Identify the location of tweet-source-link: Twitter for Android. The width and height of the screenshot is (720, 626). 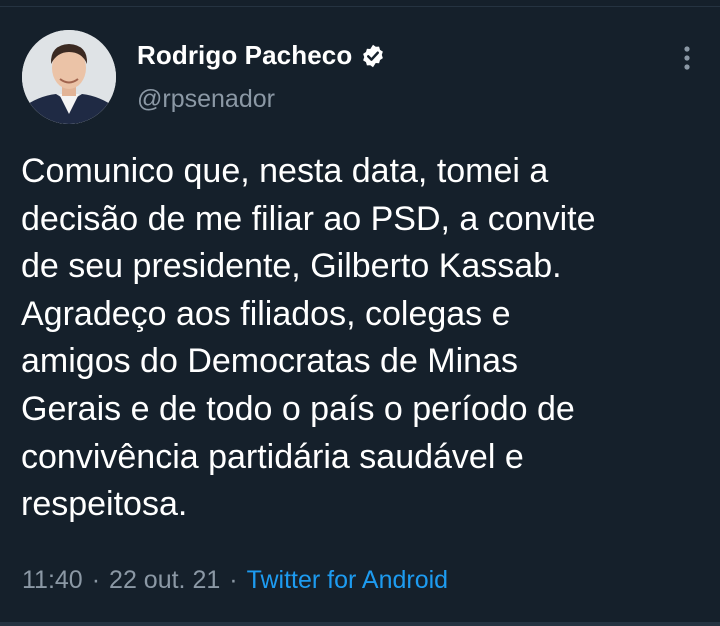
(347, 580).